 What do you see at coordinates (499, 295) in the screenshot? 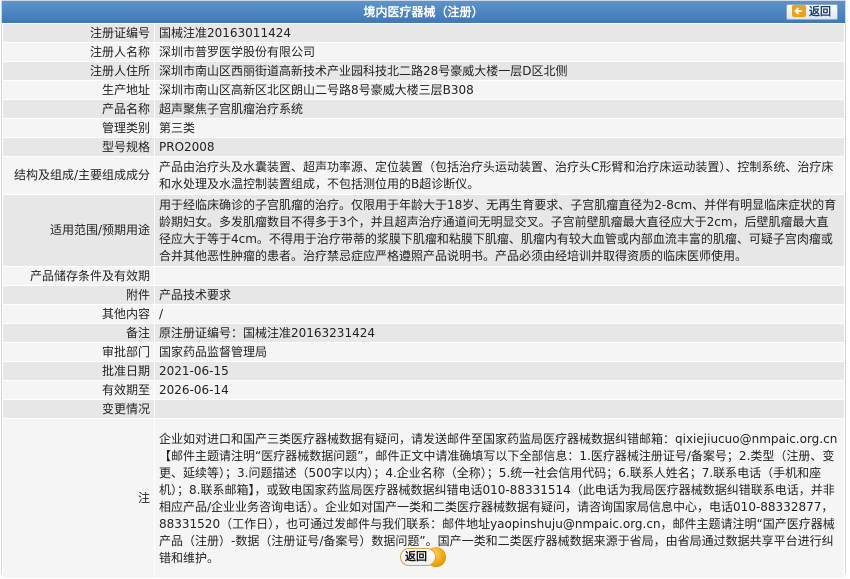
I see `field-value: 产品技术要求` at bounding box center [499, 295].